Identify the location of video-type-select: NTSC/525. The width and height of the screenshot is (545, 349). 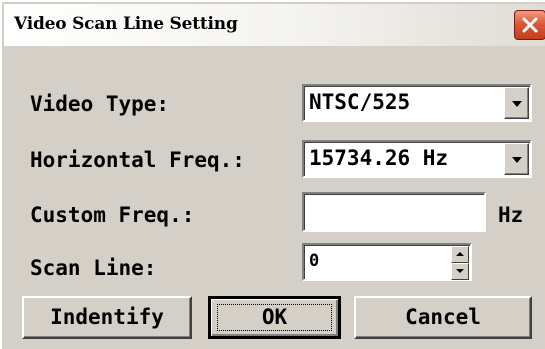
(417, 103).